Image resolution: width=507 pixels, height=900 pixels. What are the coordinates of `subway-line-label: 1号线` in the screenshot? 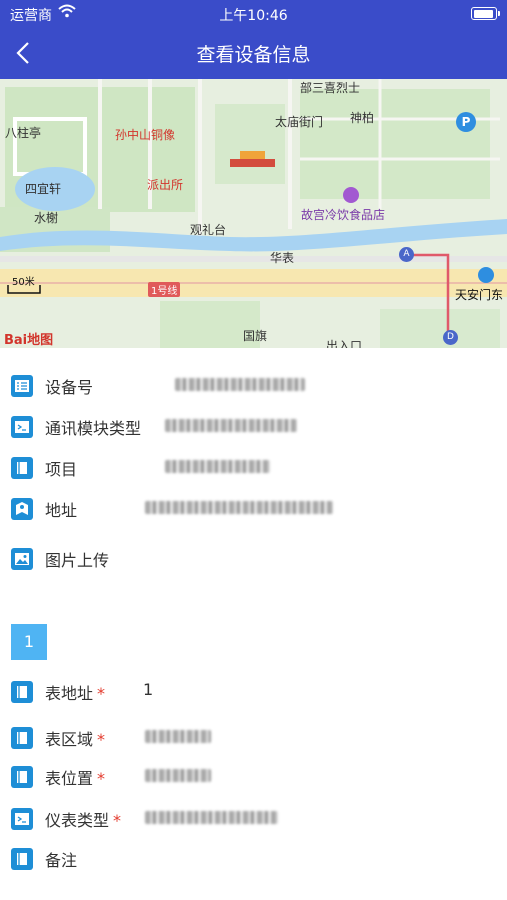 It's located at (164, 289).